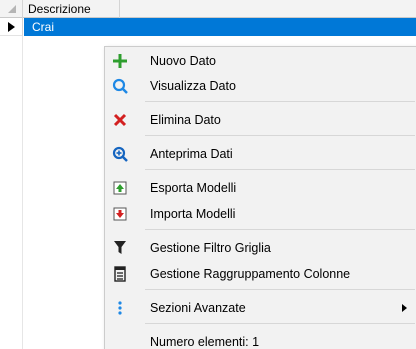  I want to click on menu-item-visualizza-dato: Visualizza Dato, so click(260, 86).